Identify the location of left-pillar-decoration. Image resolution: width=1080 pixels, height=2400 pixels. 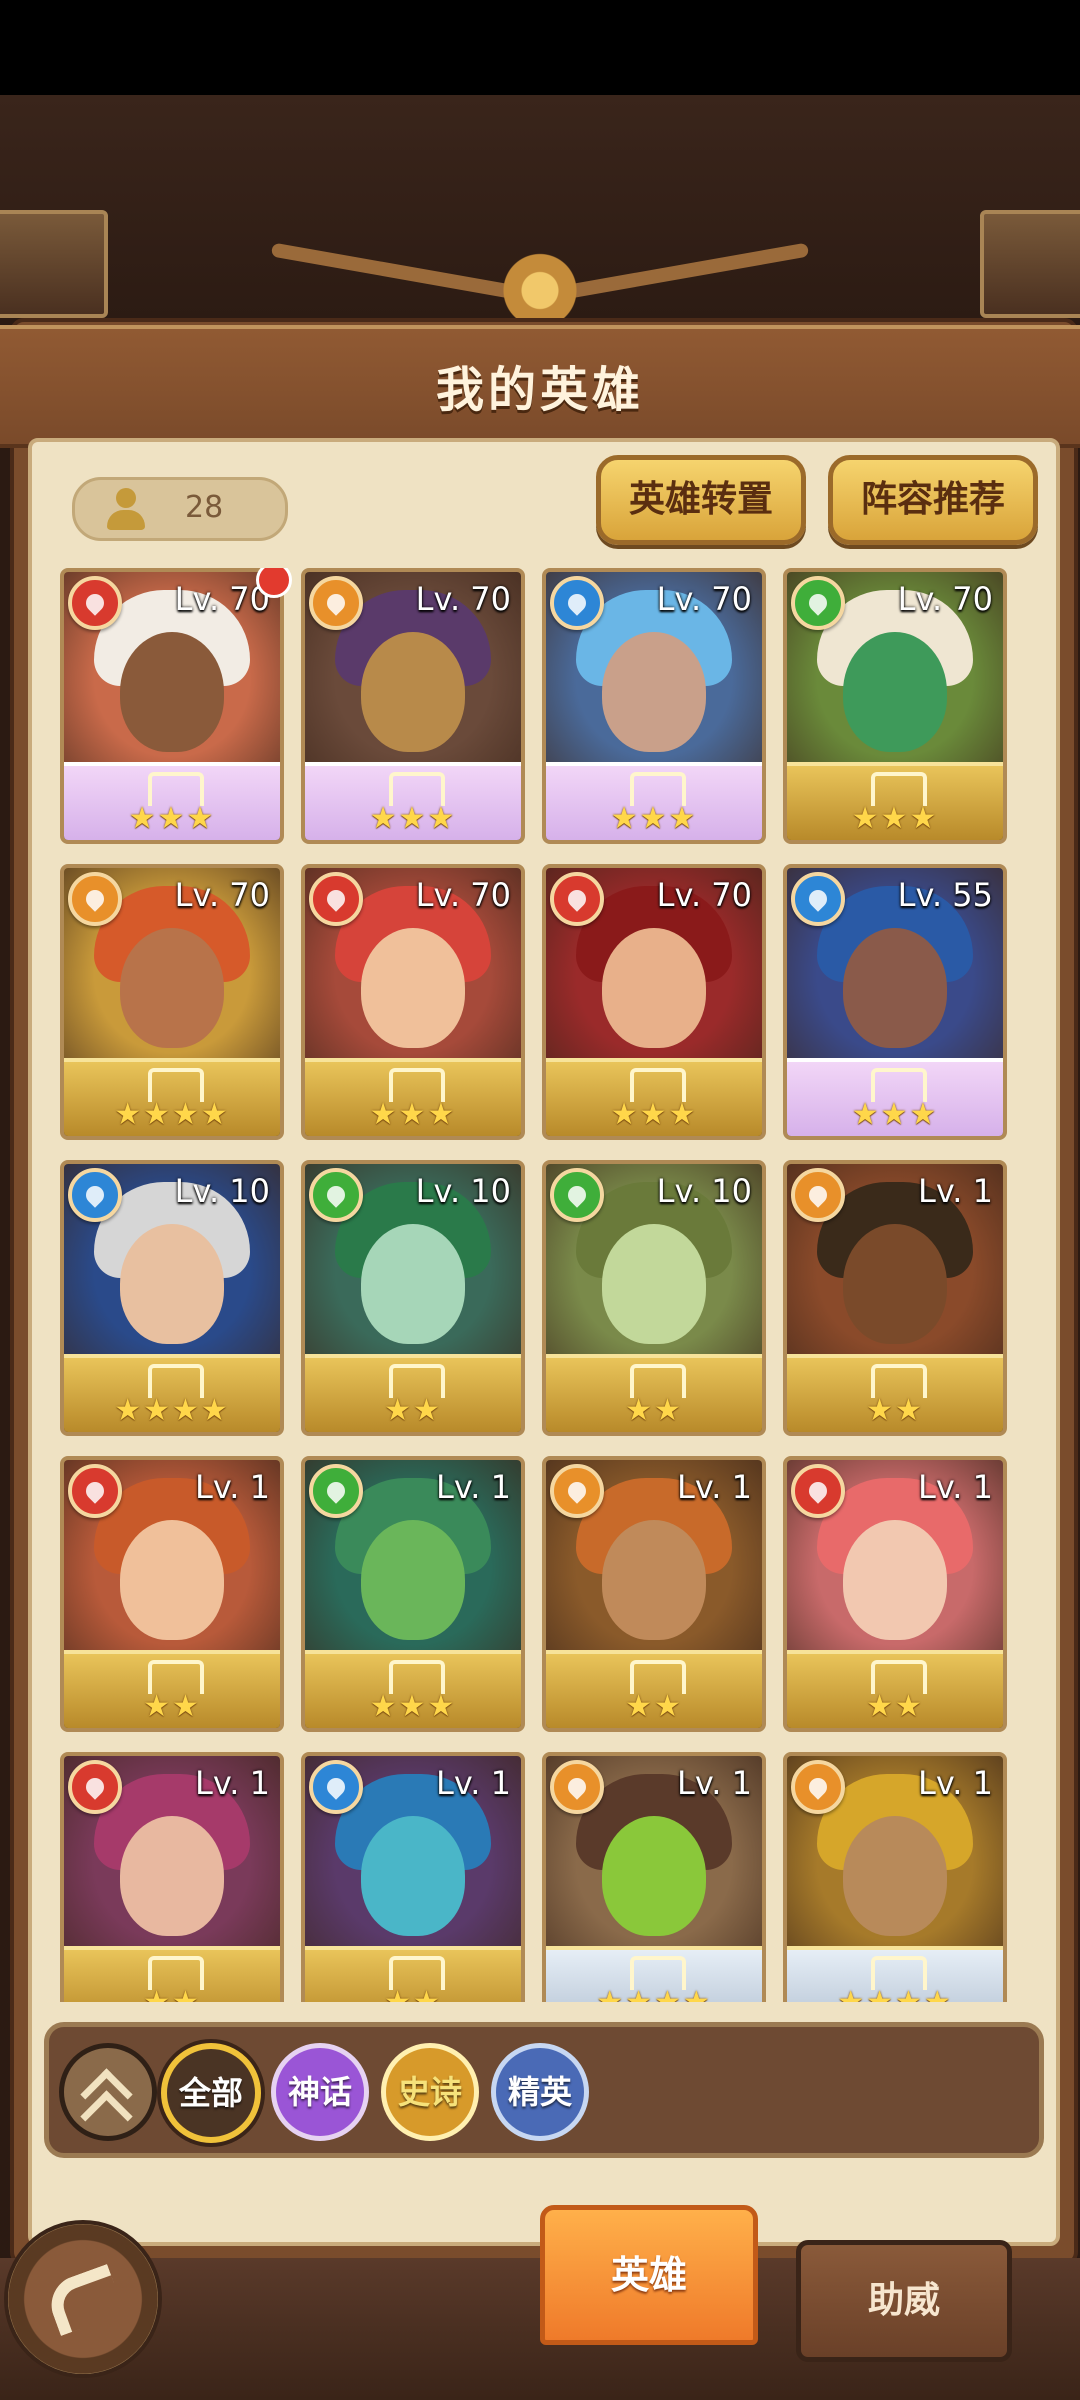
(54, 264).